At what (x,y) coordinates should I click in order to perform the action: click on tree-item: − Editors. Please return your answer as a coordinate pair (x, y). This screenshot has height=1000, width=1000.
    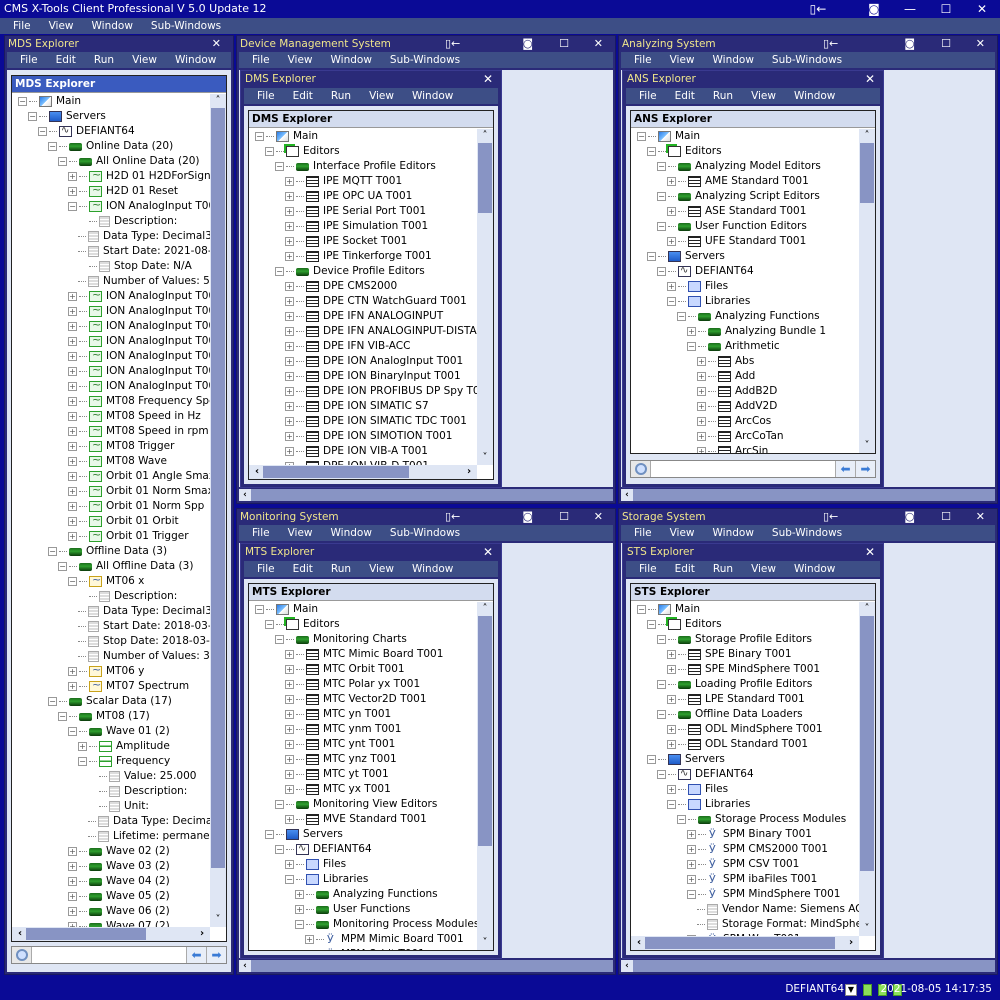
    Looking at the image, I should click on (363, 151).